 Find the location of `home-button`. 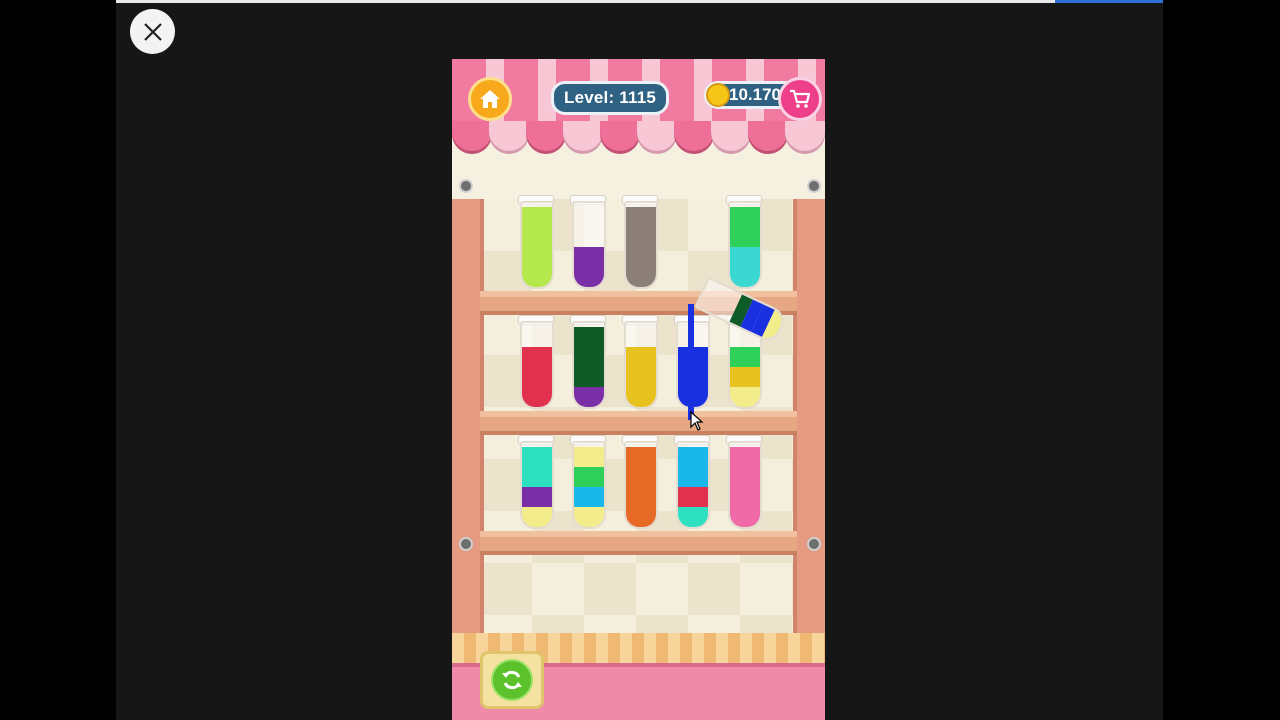

home-button is located at coordinates (490, 99).